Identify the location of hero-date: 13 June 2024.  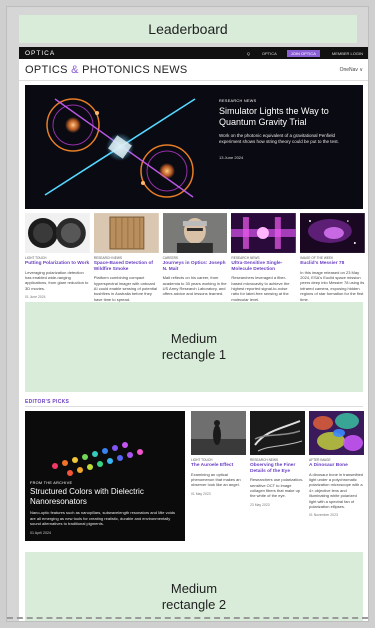
(231, 157).